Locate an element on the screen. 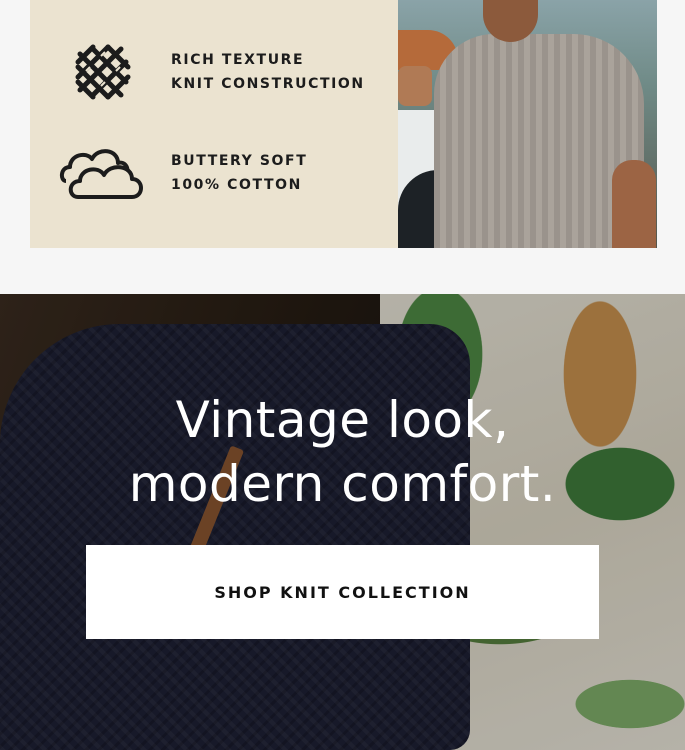  feature-line-2: 100% COTTON is located at coordinates (236, 185).